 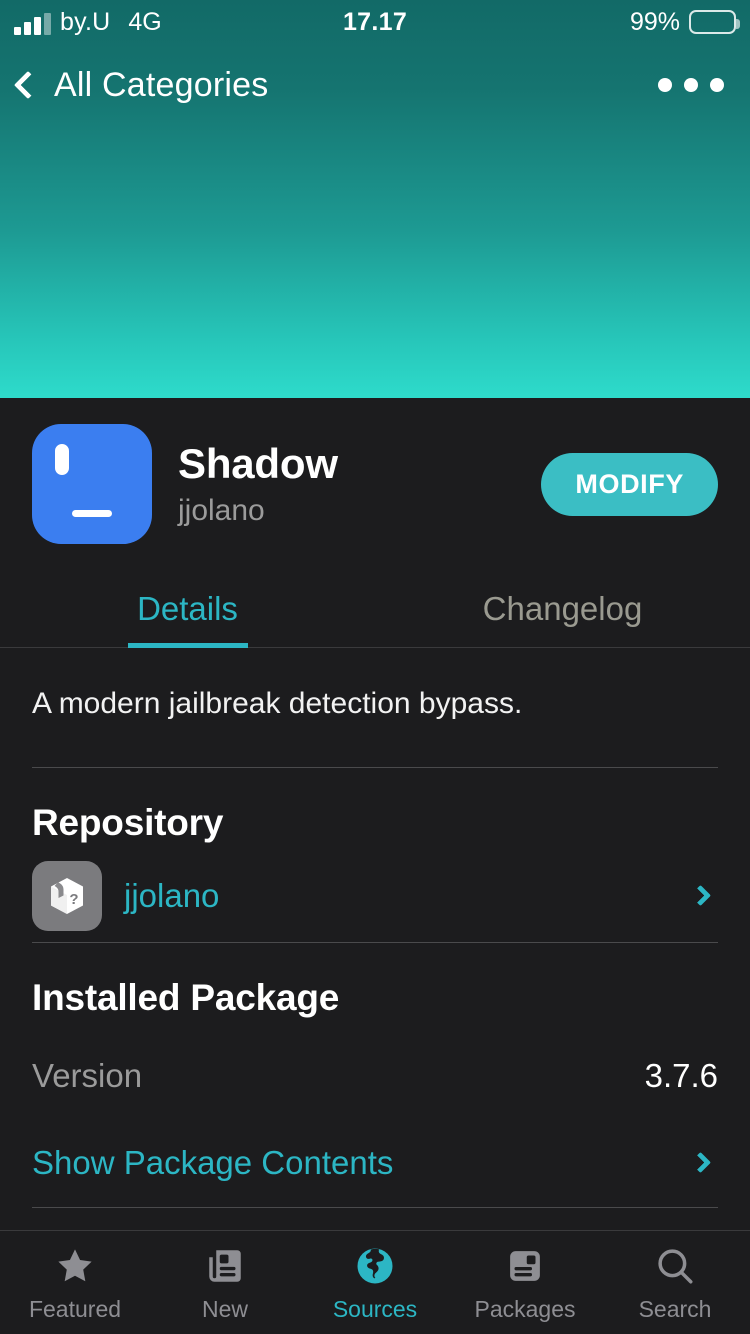 I want to click on tabbar-item-featured: Featured, so click(x=75, y=1282).